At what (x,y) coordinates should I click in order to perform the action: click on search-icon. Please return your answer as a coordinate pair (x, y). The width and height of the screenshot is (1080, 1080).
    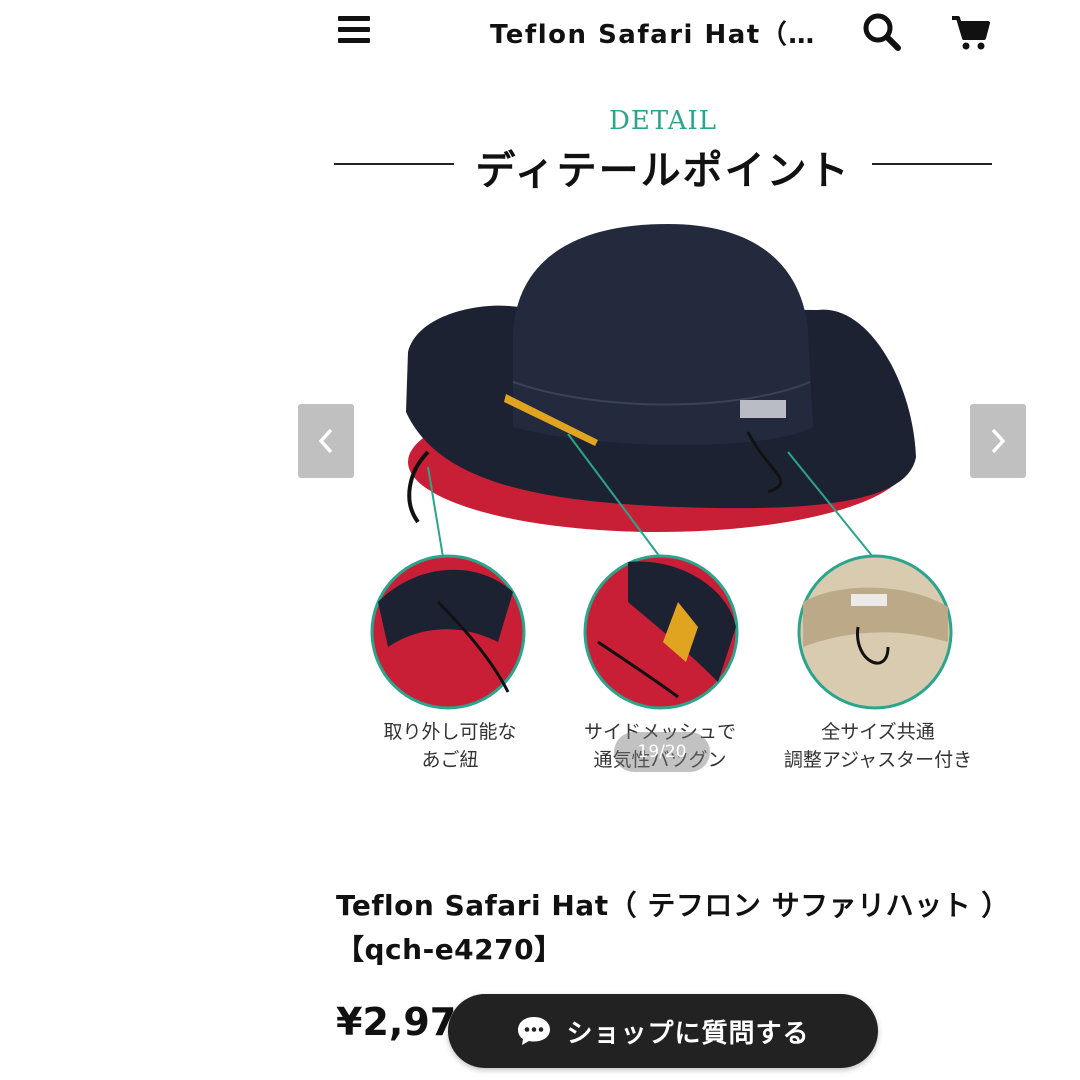
    Looking at the image, I should click on (882, 32).